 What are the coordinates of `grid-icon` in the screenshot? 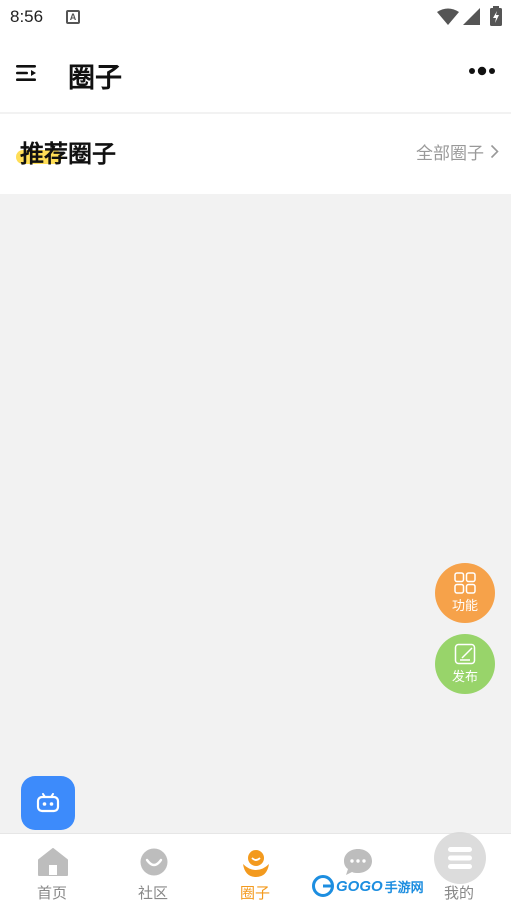 It's located at (465, 583).